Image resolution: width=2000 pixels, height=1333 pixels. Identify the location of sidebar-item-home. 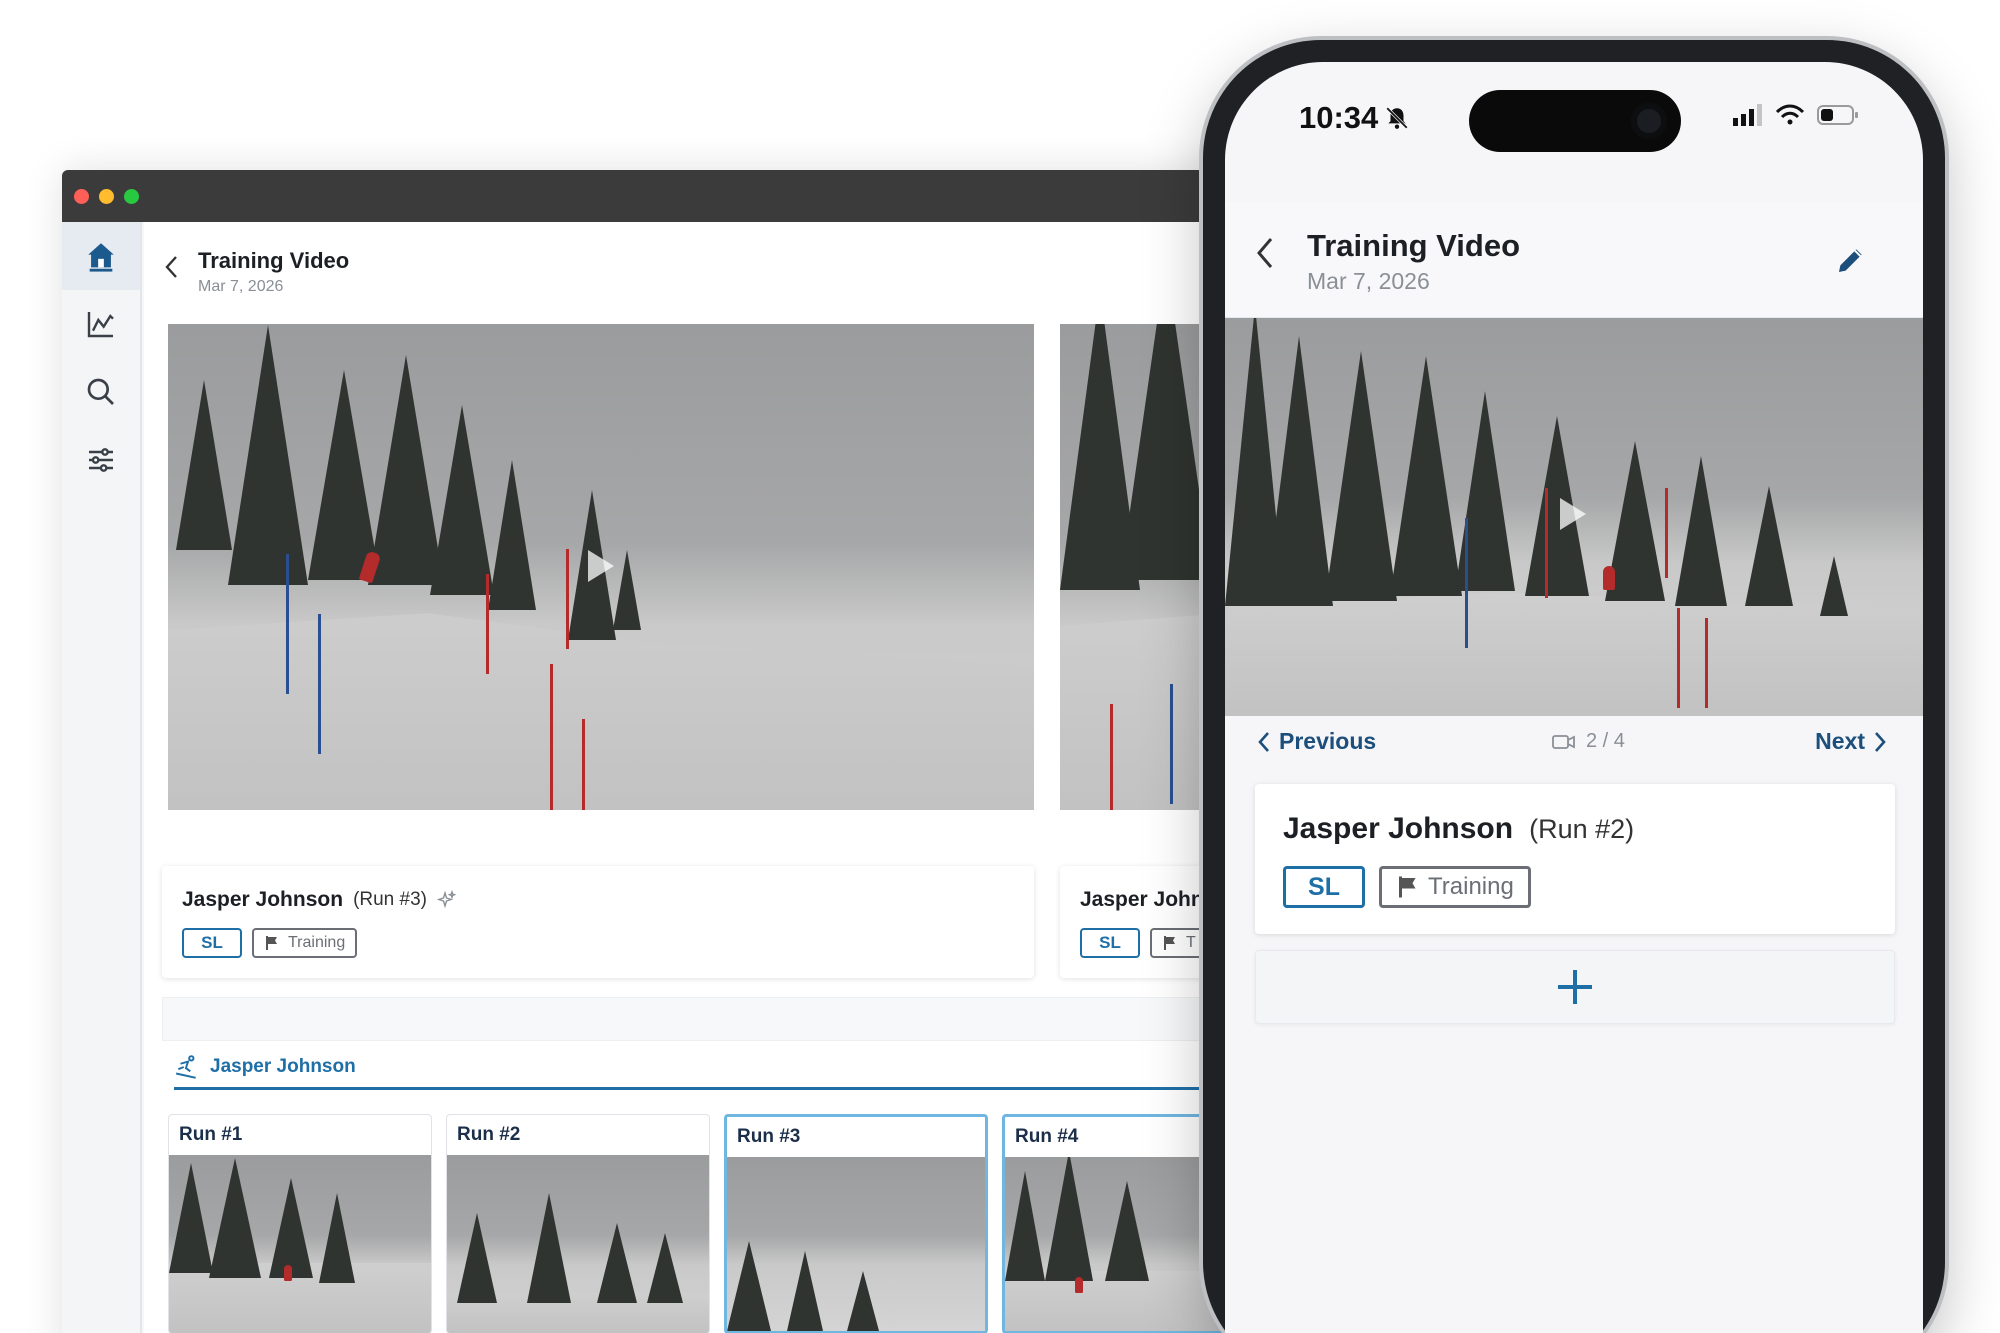
(101, 256).